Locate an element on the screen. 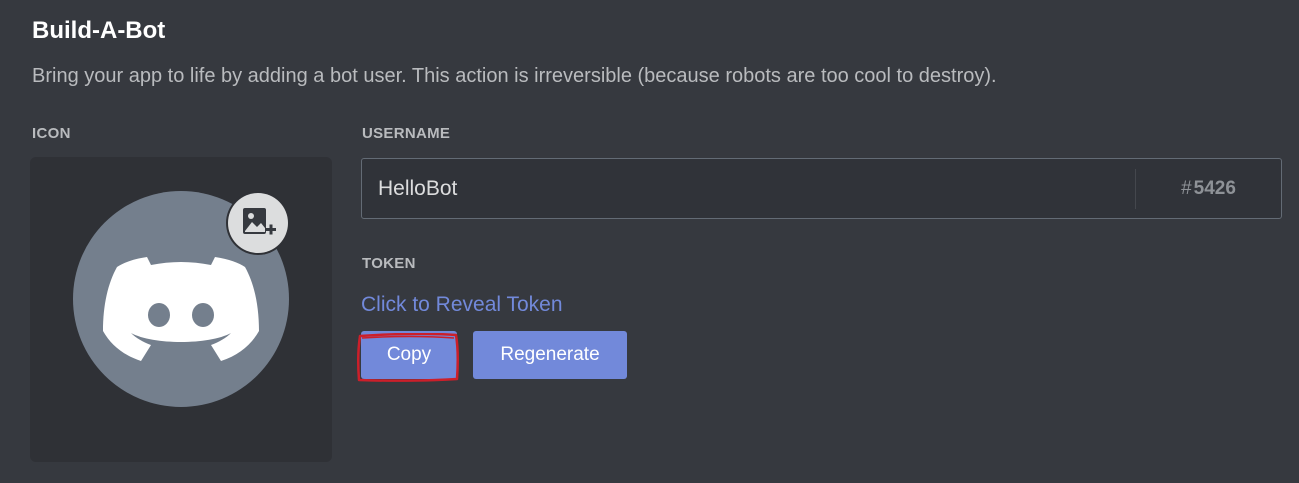 The image size is (1299, 483). image-add-icon is located at coordinates (259, 221).